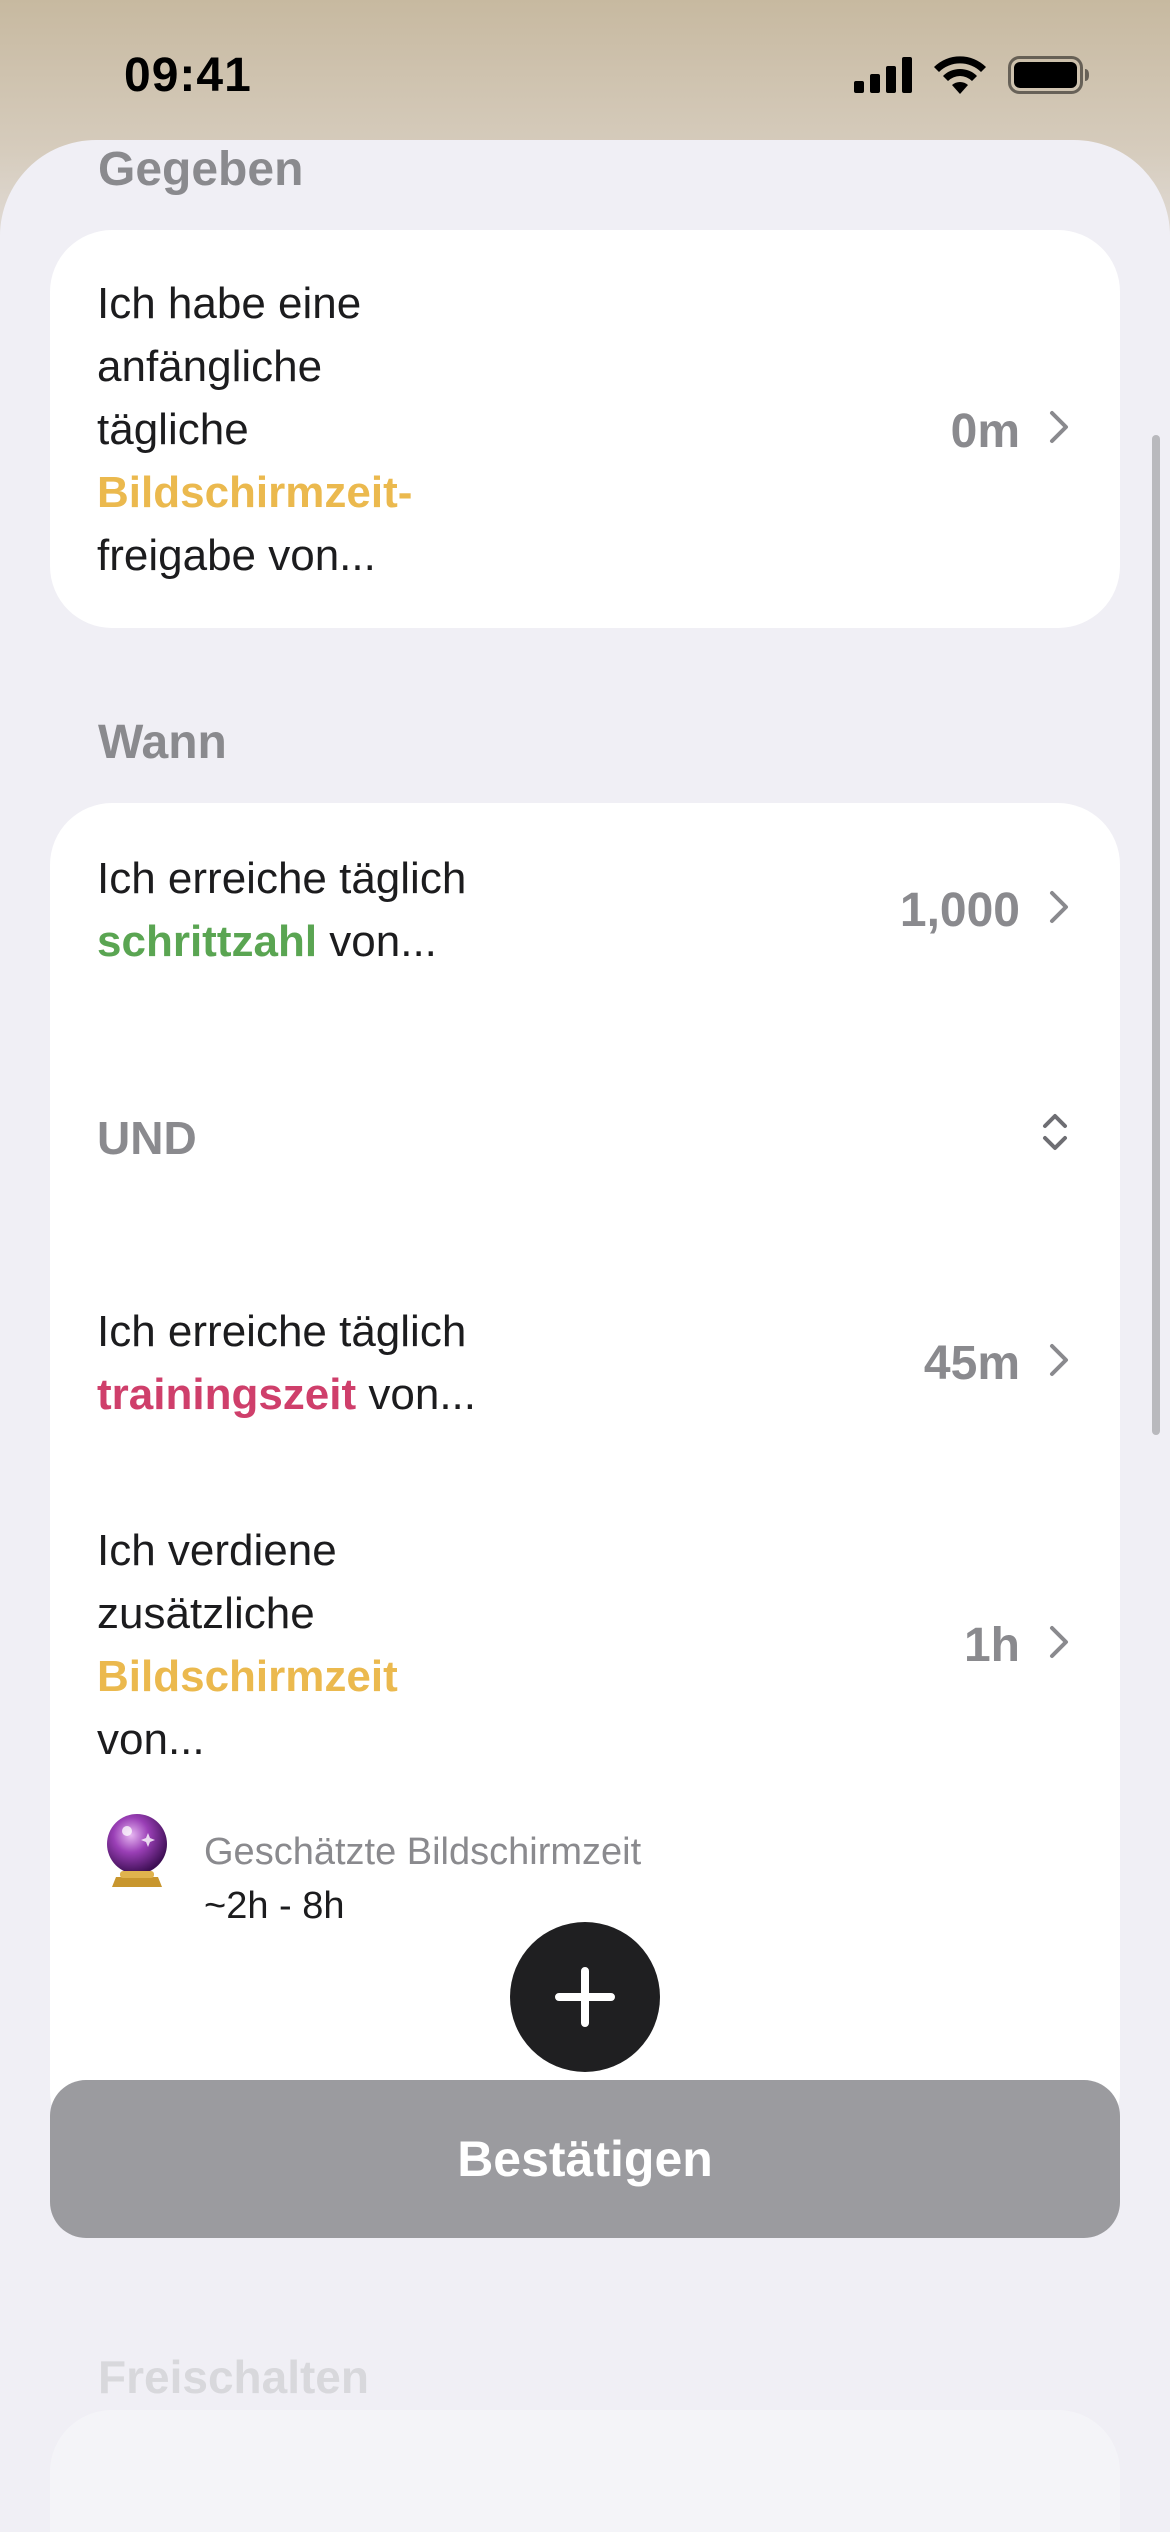  Describe the element at coordinates (960, 75) in the screenshot. I see `wifi-icon` at that location.